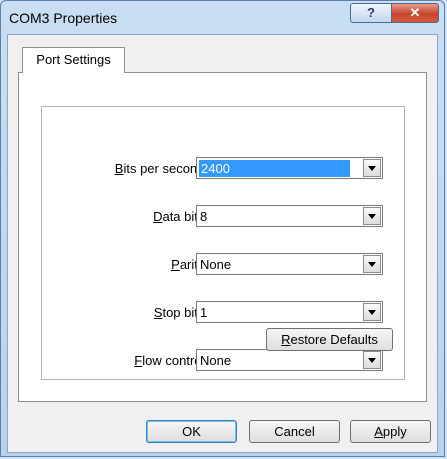 The image size is (447, 459). I want to click on bits-per-second-select: 2400, so click(289, 168).